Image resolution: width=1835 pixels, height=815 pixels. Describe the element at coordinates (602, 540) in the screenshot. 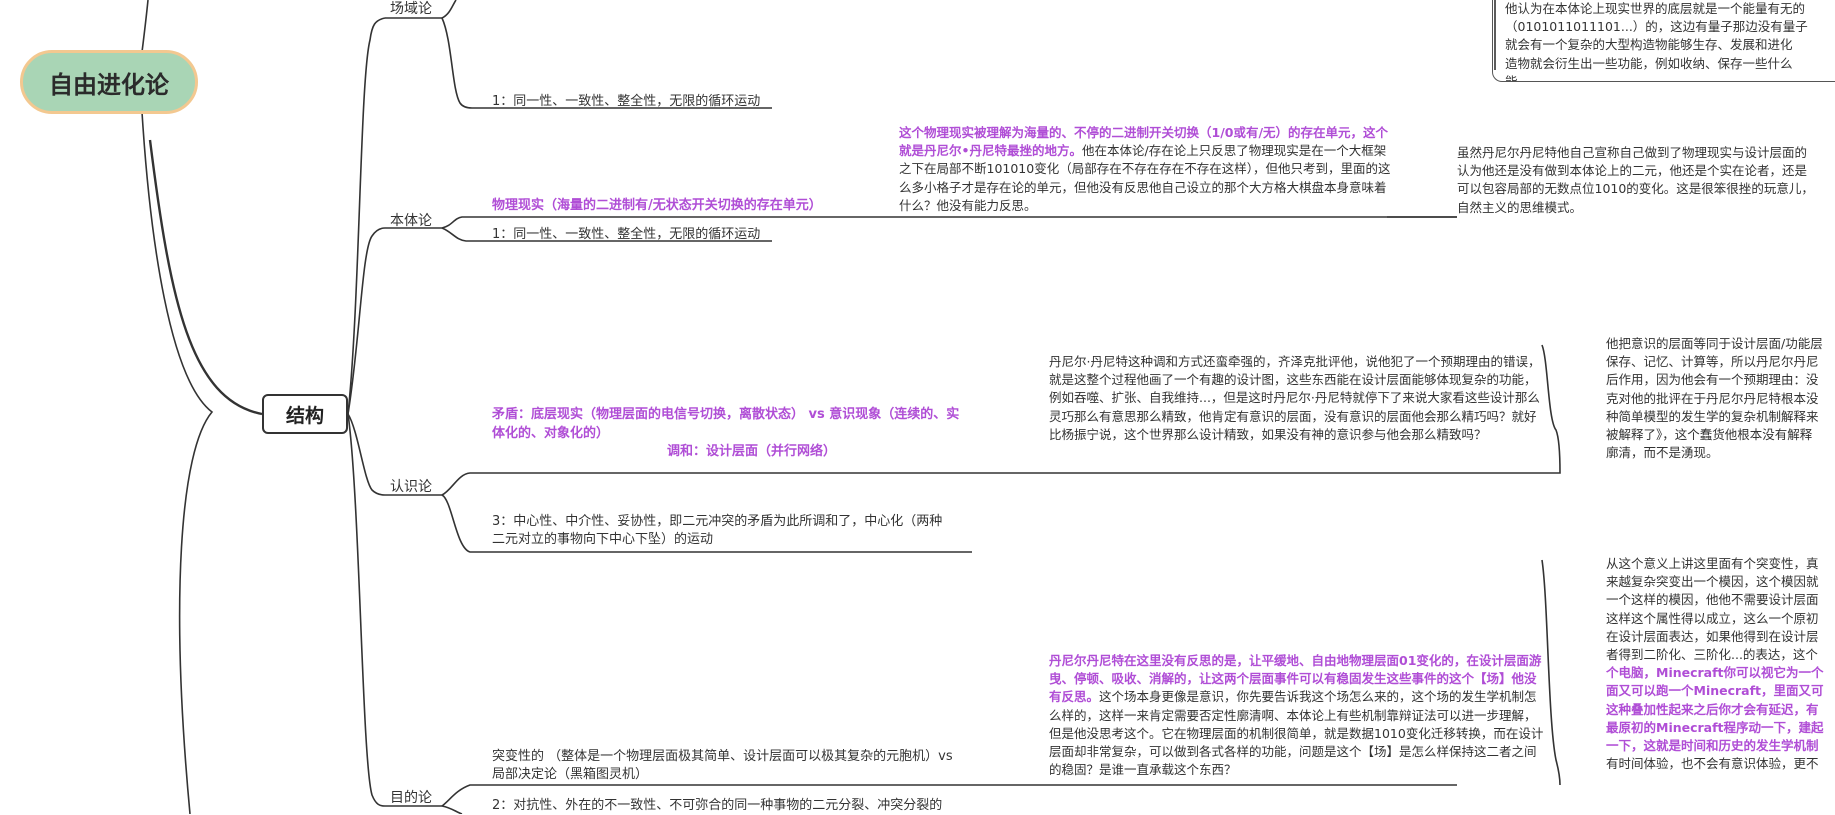

I see `epist-leaf-3-line-2: 二元对立的事物向下中心下坠）的运动` at that location.